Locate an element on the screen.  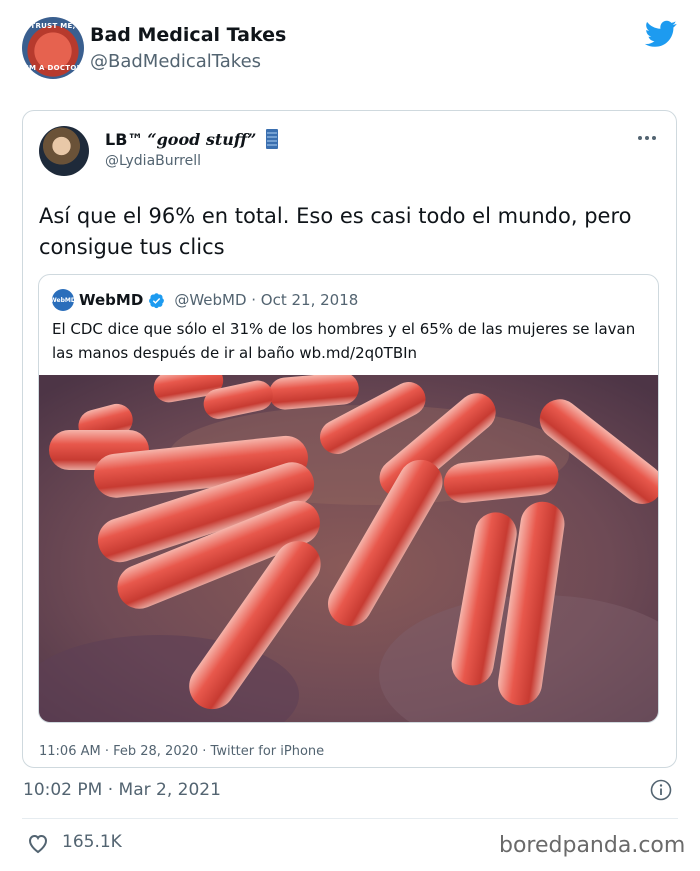
divider is located at coordinates (350, 818).